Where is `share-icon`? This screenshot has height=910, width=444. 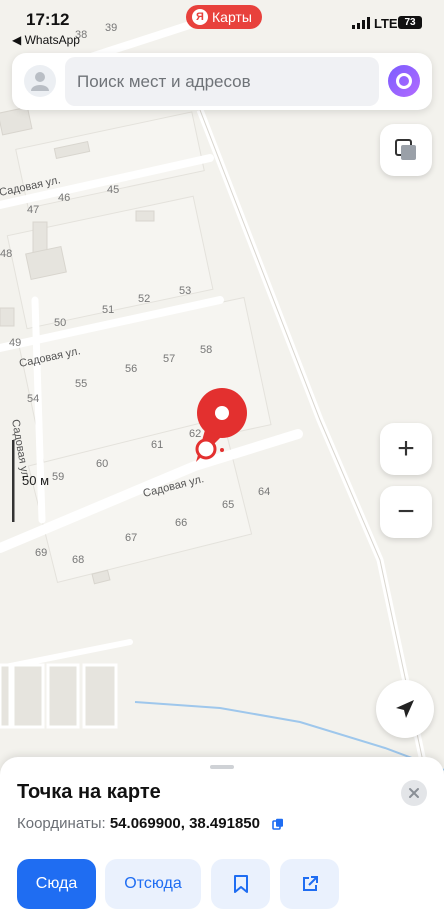
share-icon is located at coordinates (310, 883).